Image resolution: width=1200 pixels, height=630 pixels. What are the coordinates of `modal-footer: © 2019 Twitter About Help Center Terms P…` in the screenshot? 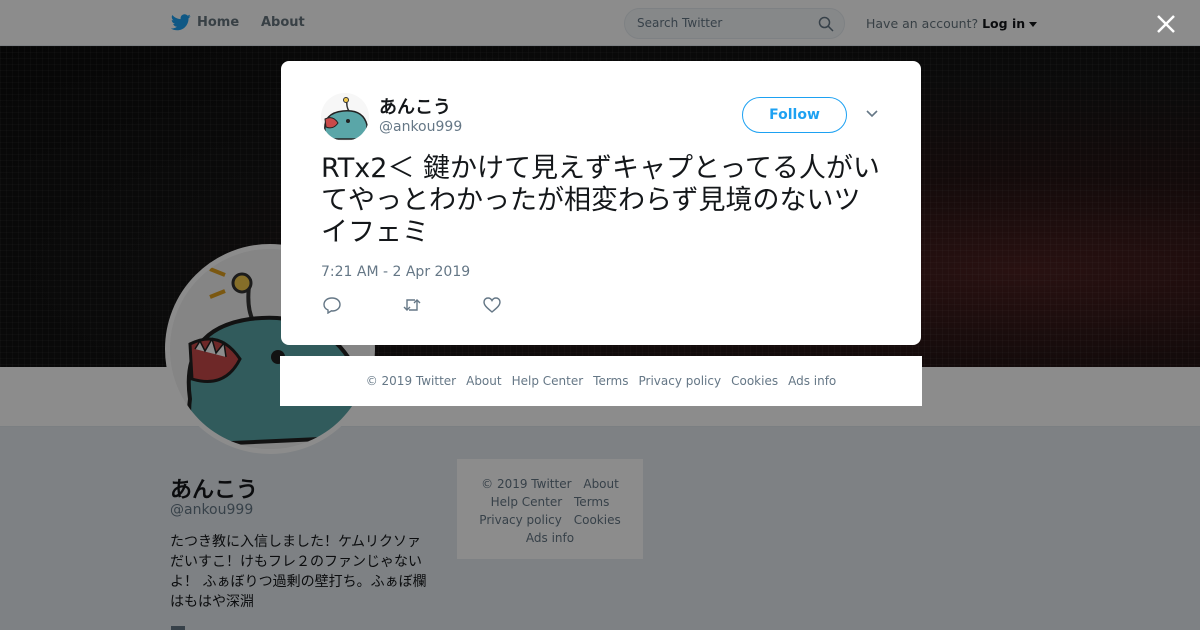 It's located at (601, 381).